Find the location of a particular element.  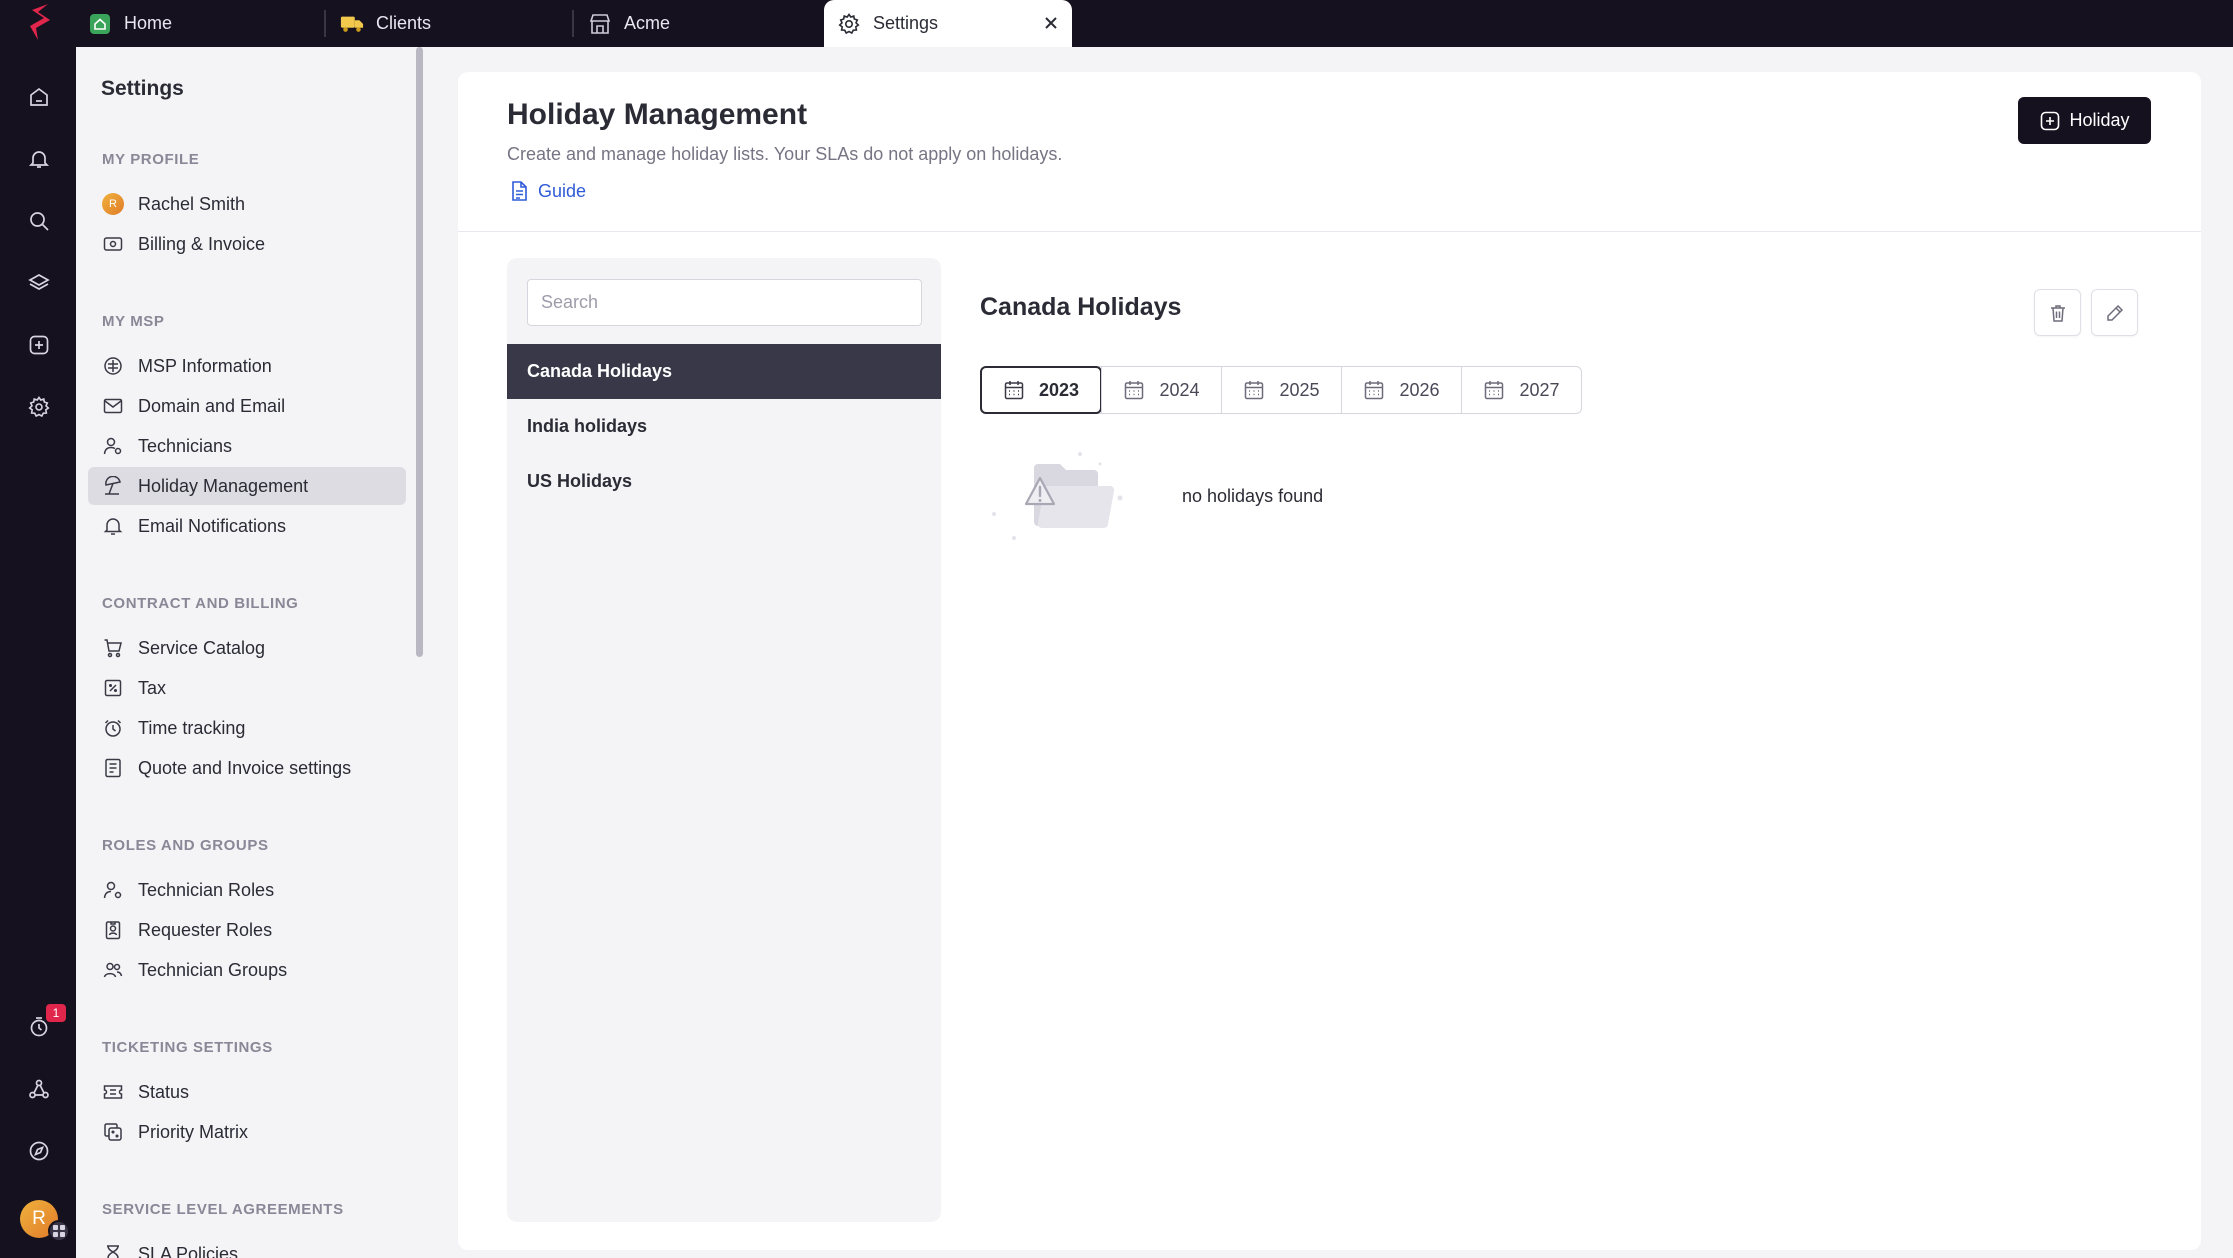

sidebar-item-label: Tax is located at coordinates (152, 687).